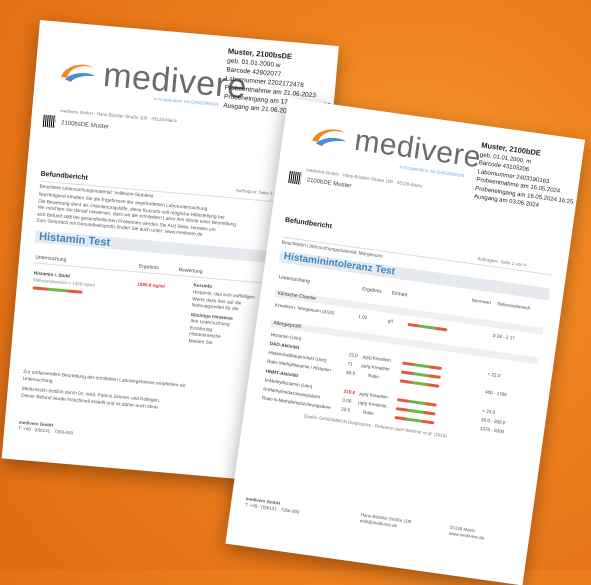  What do you see at coordinates (351, 373) in the screenshot?
I see `table-row-value: 66.0` at bounding box center [351, 373].